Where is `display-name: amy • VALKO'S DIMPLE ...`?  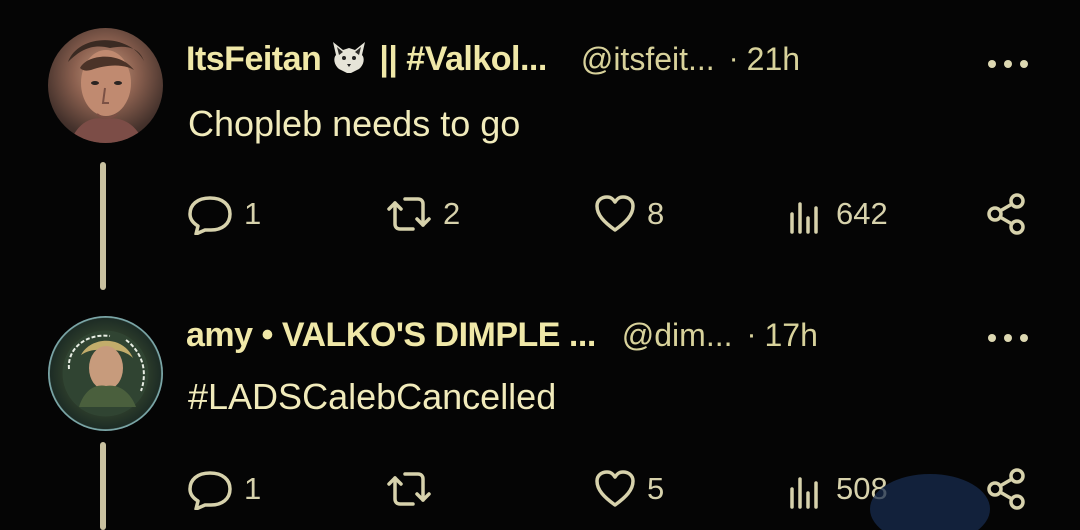
display-name: amy • VALKO'S DIMPLE ... is located at coordinates (391, 335).